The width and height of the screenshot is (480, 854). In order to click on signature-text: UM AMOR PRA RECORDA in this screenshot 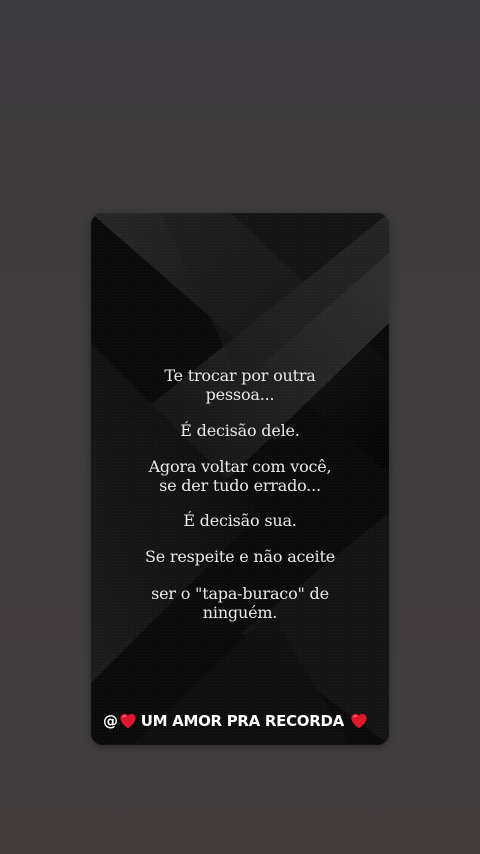, I will do `click(242, 721)`.